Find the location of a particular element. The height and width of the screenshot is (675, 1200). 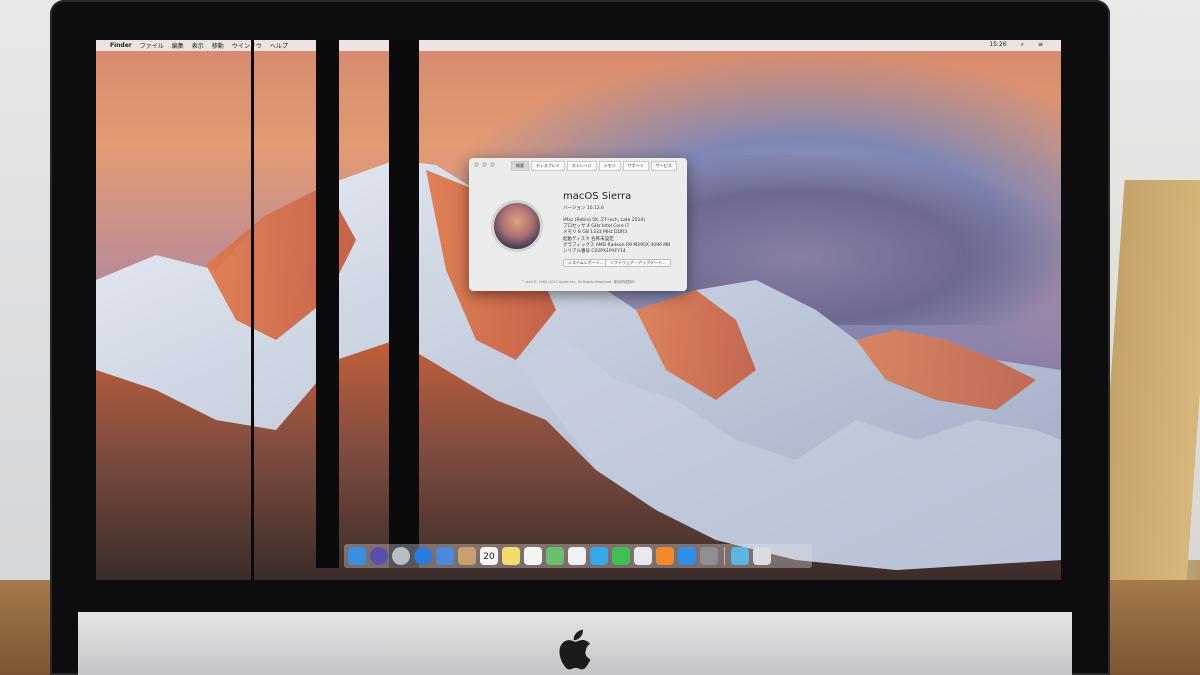

ibooks-icon is located at coordinates (665, 556).